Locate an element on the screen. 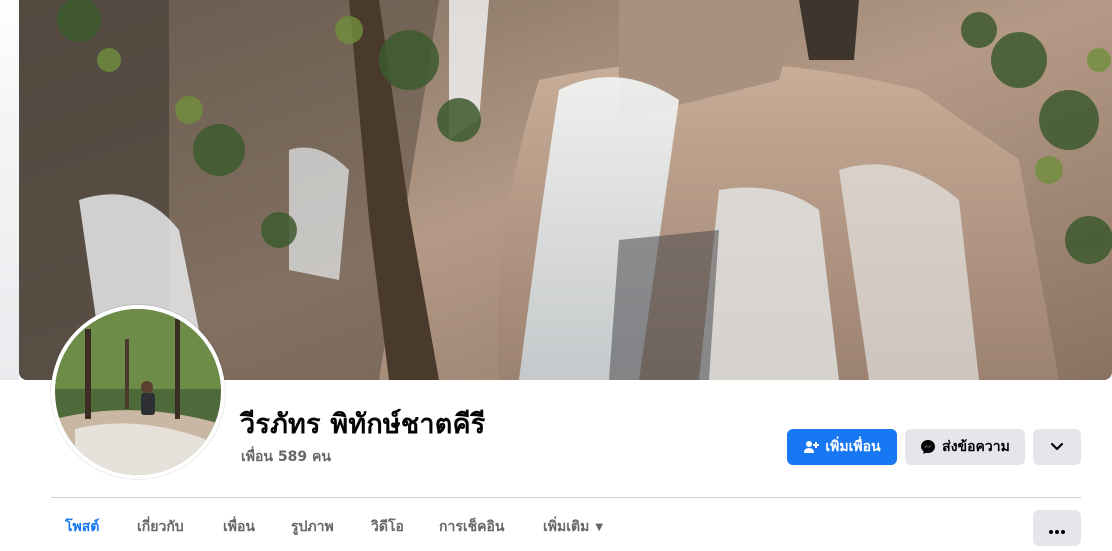 The width and height of the screenshot is (1112, 551). more-horizontal-icon is located at coordinates (1057, 528).